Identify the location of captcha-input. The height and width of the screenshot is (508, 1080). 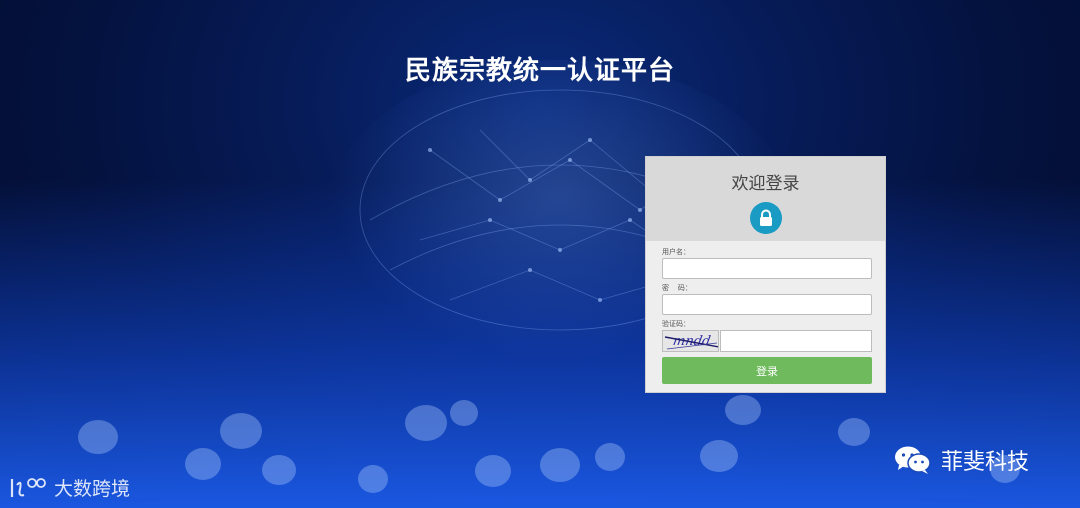
(796, 341).